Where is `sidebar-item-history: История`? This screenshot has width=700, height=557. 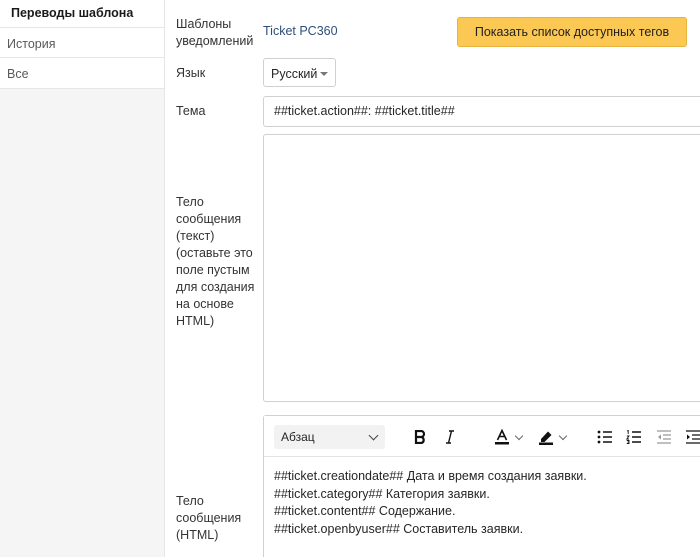 sidebar-item-history: История is located at coordinates (82, 42).